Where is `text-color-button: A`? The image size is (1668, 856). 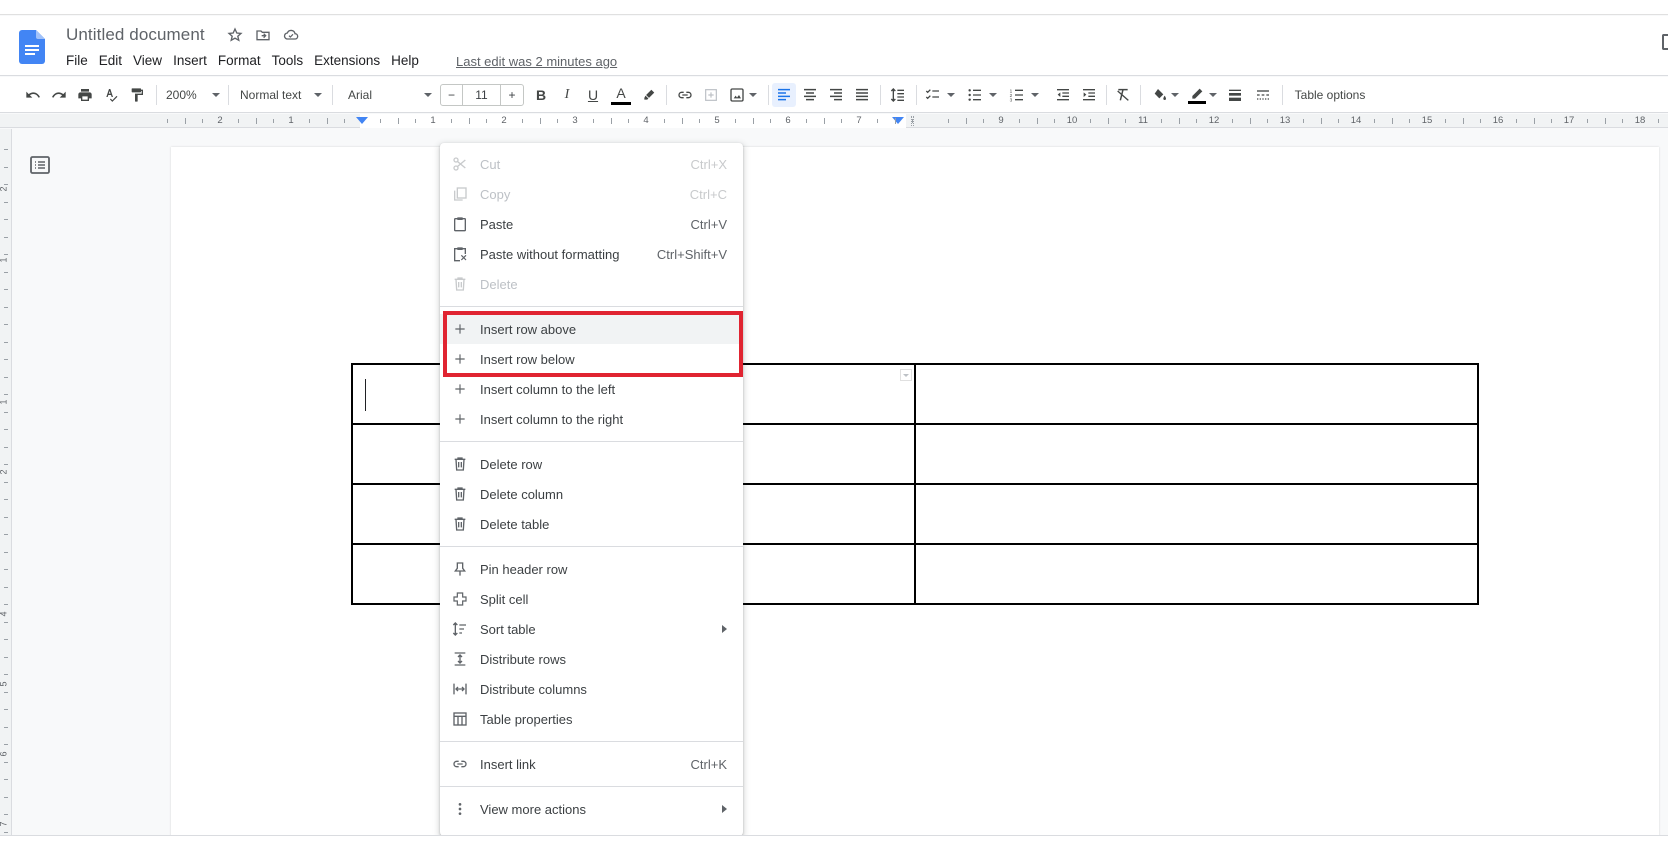
text-color-button: A is located at coordinates (621, 95).